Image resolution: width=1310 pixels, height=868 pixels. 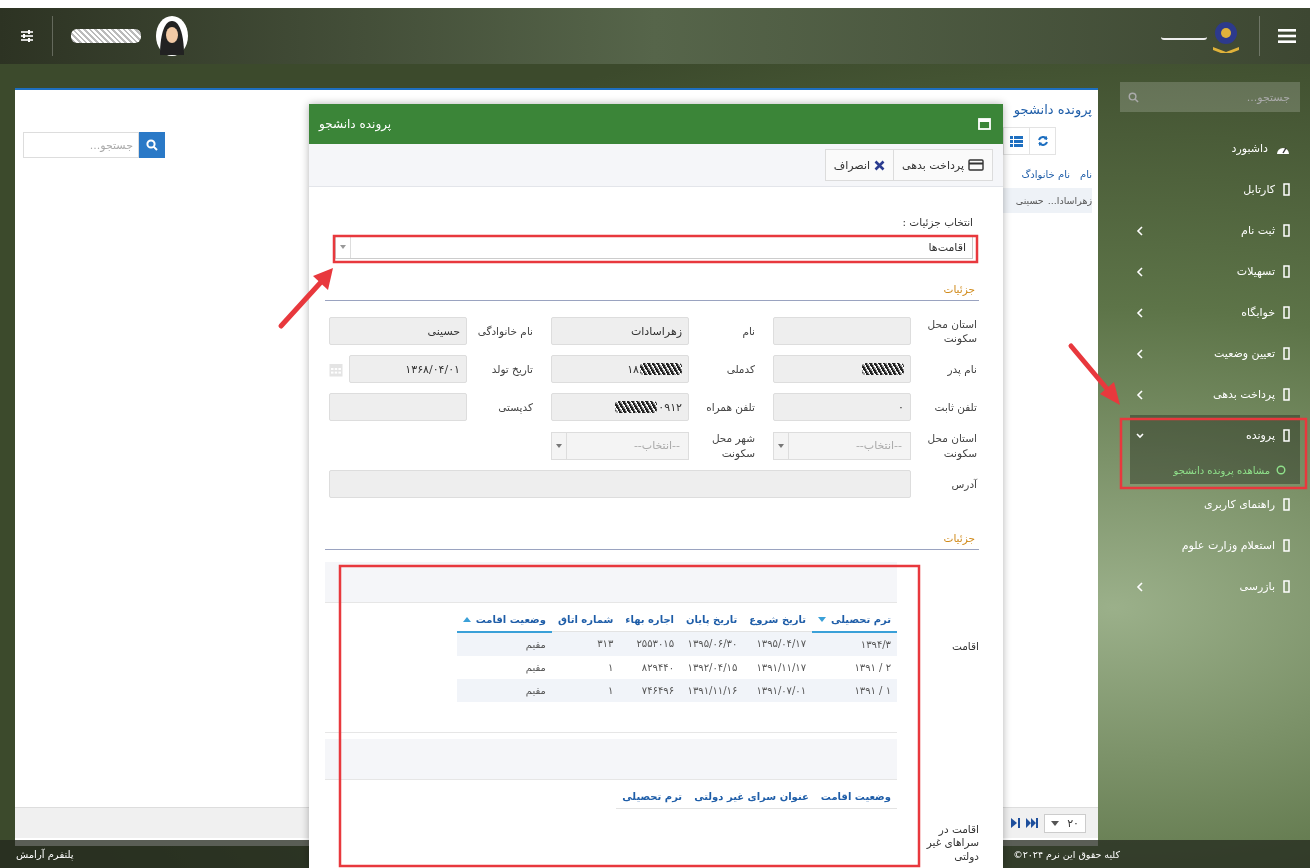 What do you see at coordinates (1281, 470) in the screenshot?
I see `circle-icon` at bounding box center [1281, 470].